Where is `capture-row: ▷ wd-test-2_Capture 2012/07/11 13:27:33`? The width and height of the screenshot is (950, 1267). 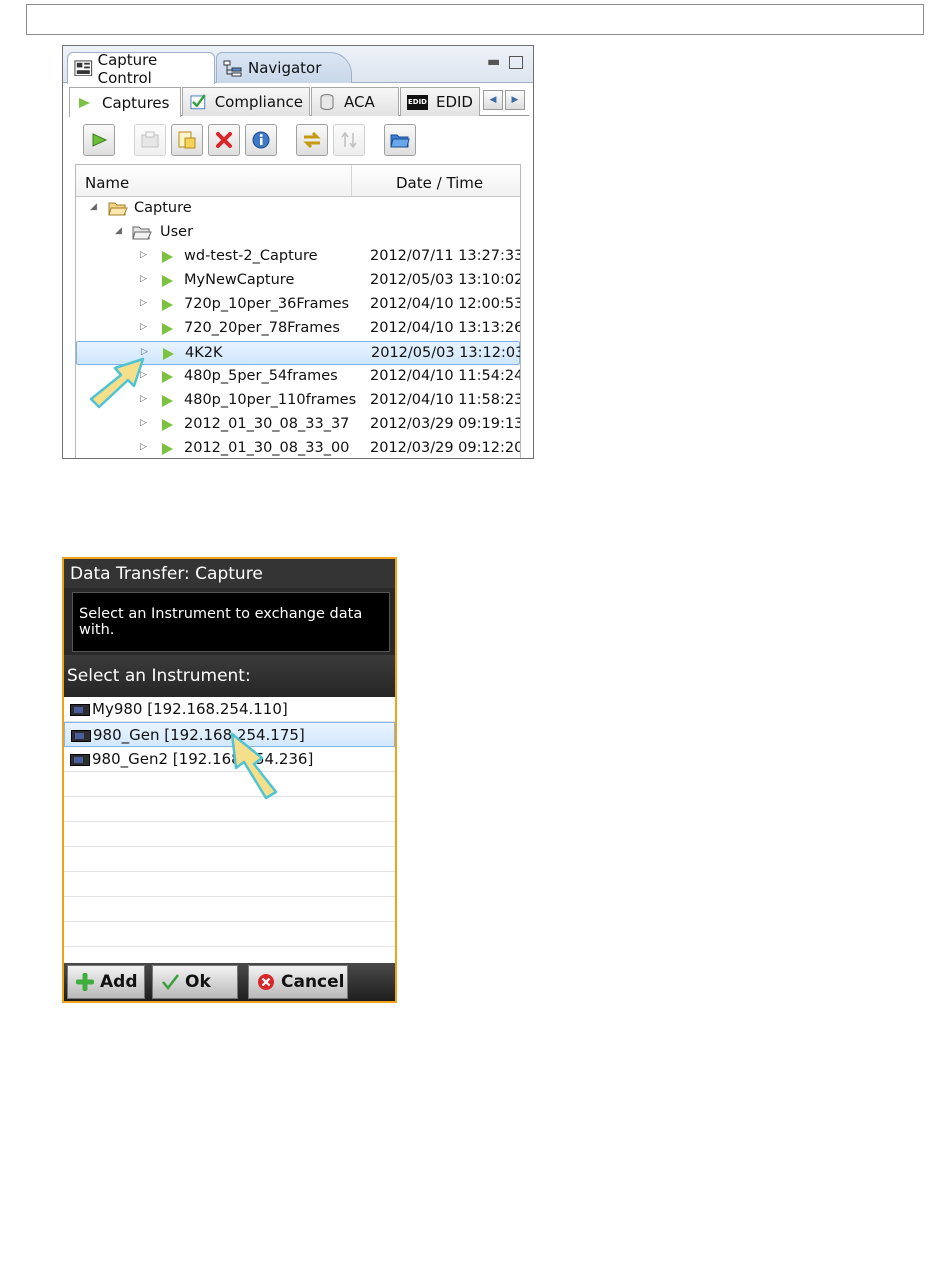 capture-row: ▷ wd-test-2_Capture 2012/07/11 13:27:33 is located at coordinates (298, 257).